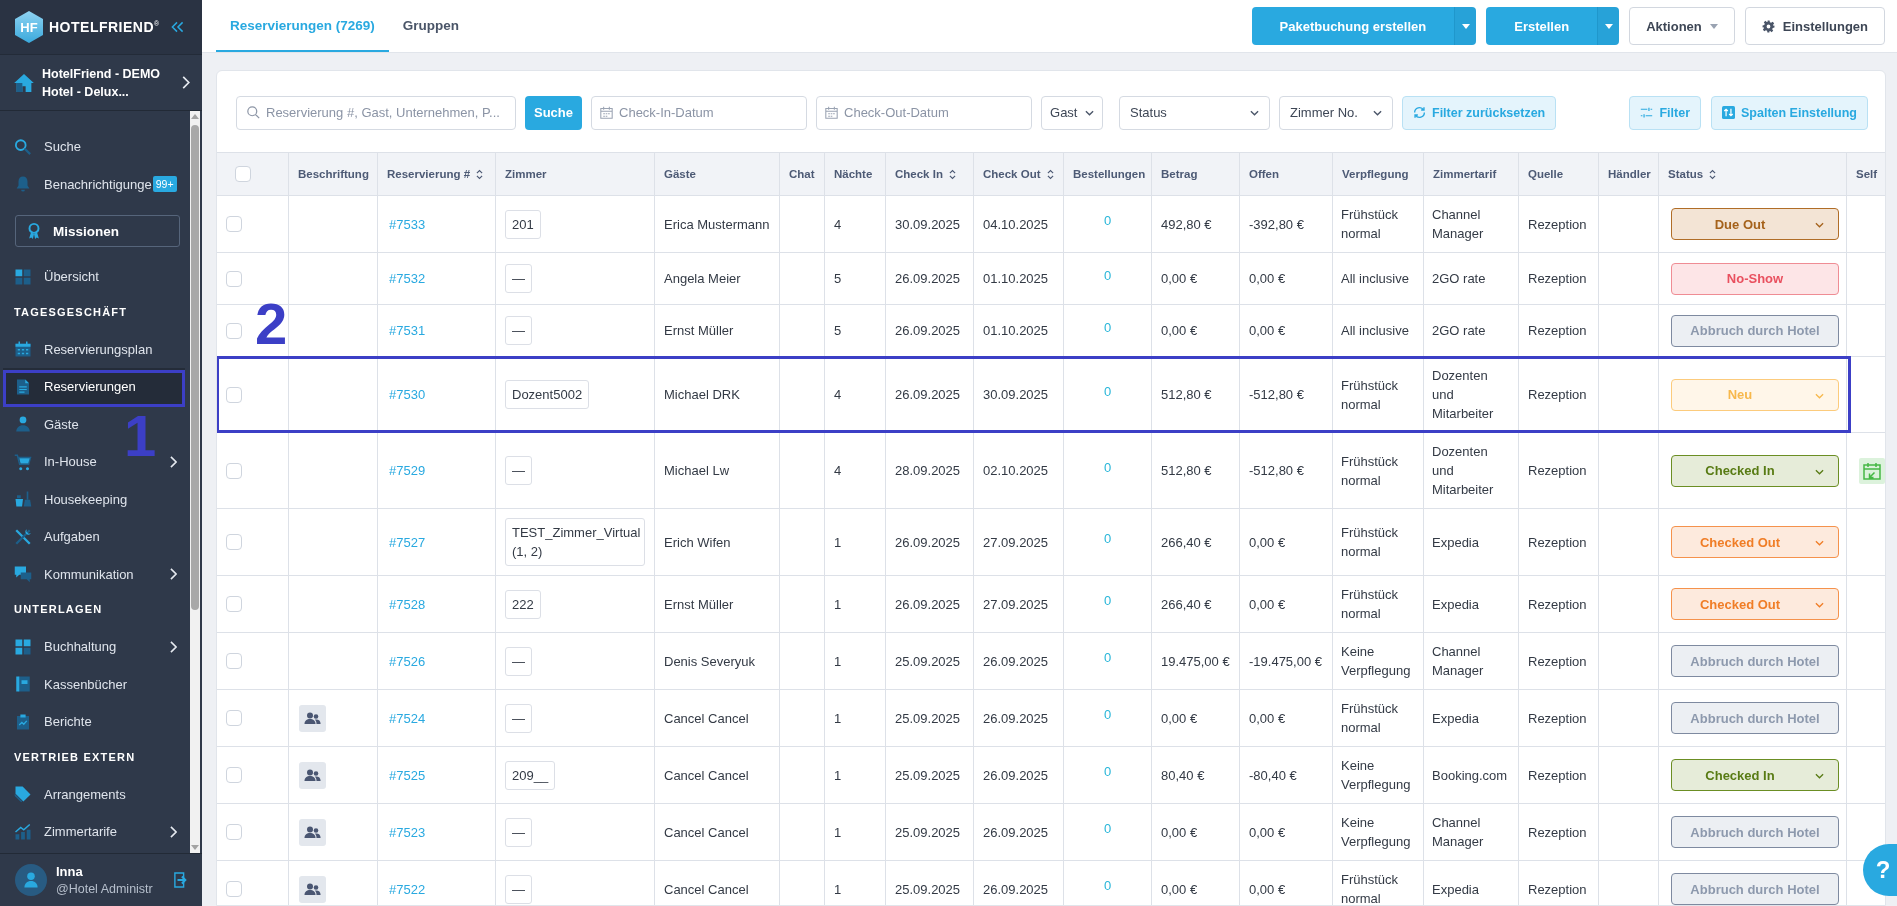 Image resolution: width=1897 pixels, height=906 pixels. What do you see at coordinates (68, 794) in the screenshot?
I see `nav-item: Arrangements` at bounding box center [68, 794].